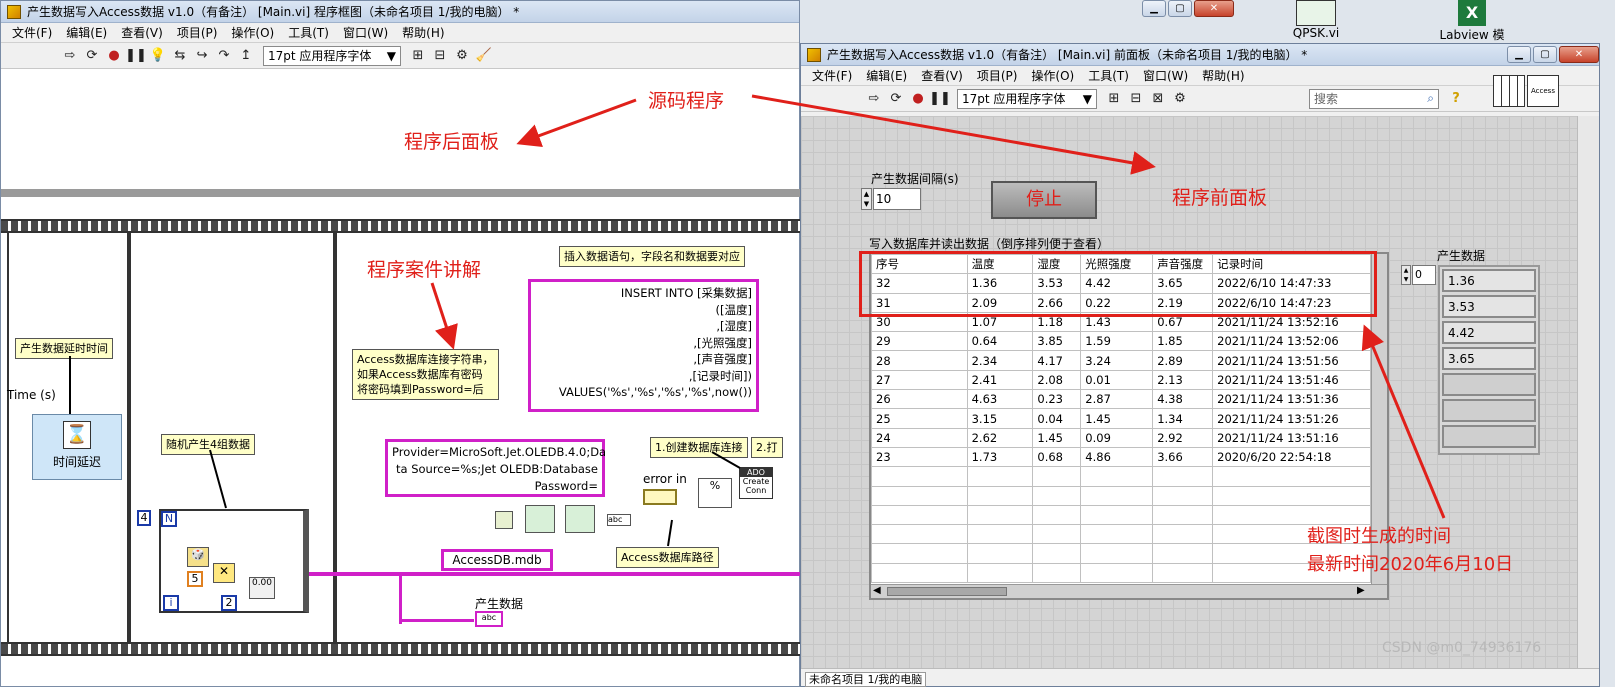 The width and height of the screenshot is (1615, 687). I want to click on arrow-to-conn-note, so click(444, 316).